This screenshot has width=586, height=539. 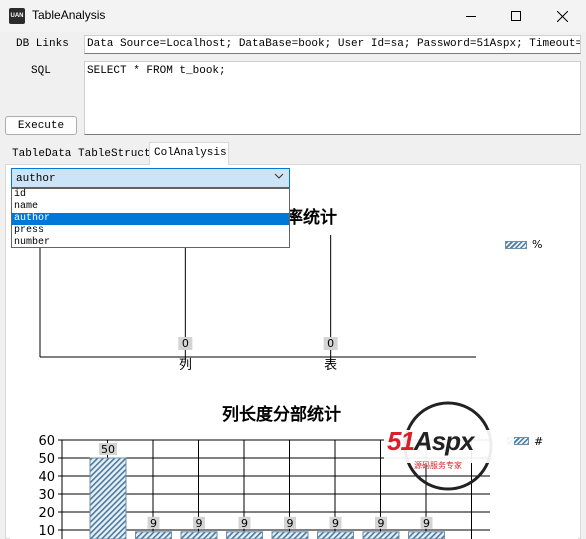 What do you see at coordinates (114, 154) in the screenshot?
I see `tab-tablestruct: TableStruct` at bounding box center [114, 154].